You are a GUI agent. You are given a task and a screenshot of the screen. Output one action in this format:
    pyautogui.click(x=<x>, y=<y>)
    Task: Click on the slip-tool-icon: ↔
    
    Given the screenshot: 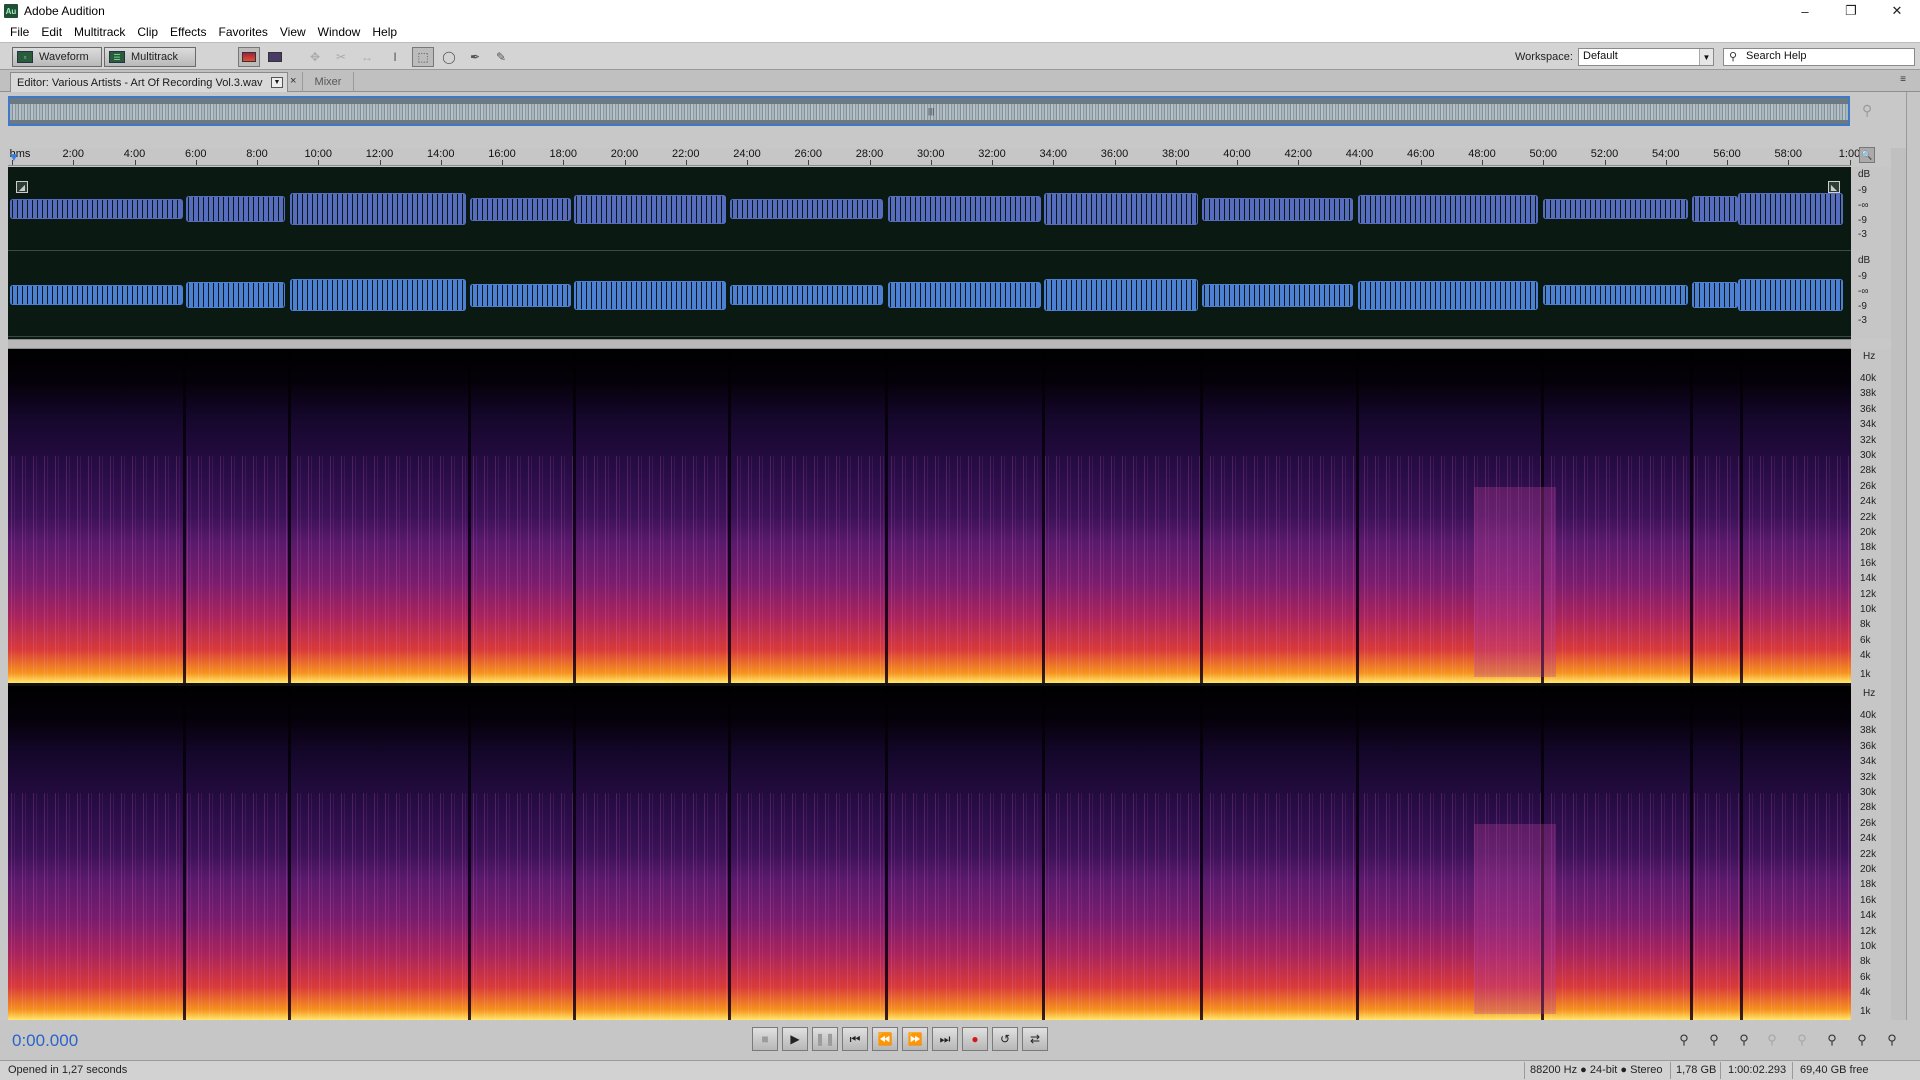 What is the action you would take?
    pyautogui.click(x=367, y=57)
    